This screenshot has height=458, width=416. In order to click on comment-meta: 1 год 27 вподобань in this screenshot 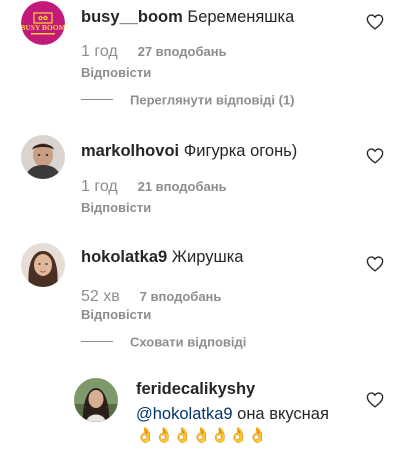, I will do `click(154, 52)`.